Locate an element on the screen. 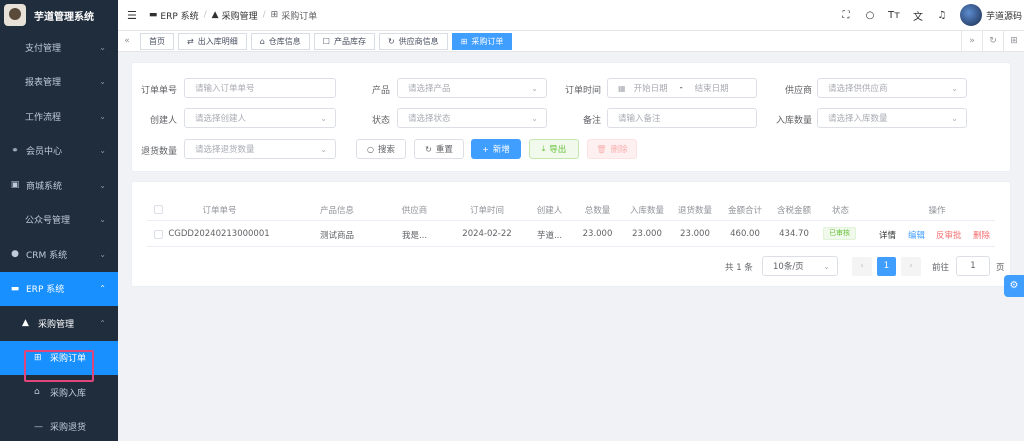  breadcrumb-label: 采购订单 is located at coordinates (299, 16).